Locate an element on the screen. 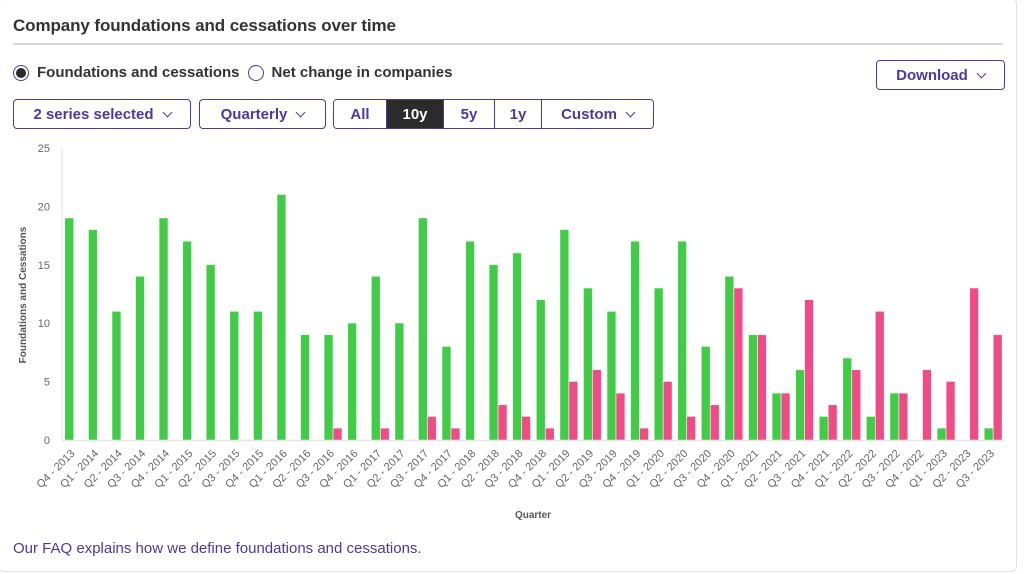  y-tick-label: 20 is located at coordinates (44, 207).